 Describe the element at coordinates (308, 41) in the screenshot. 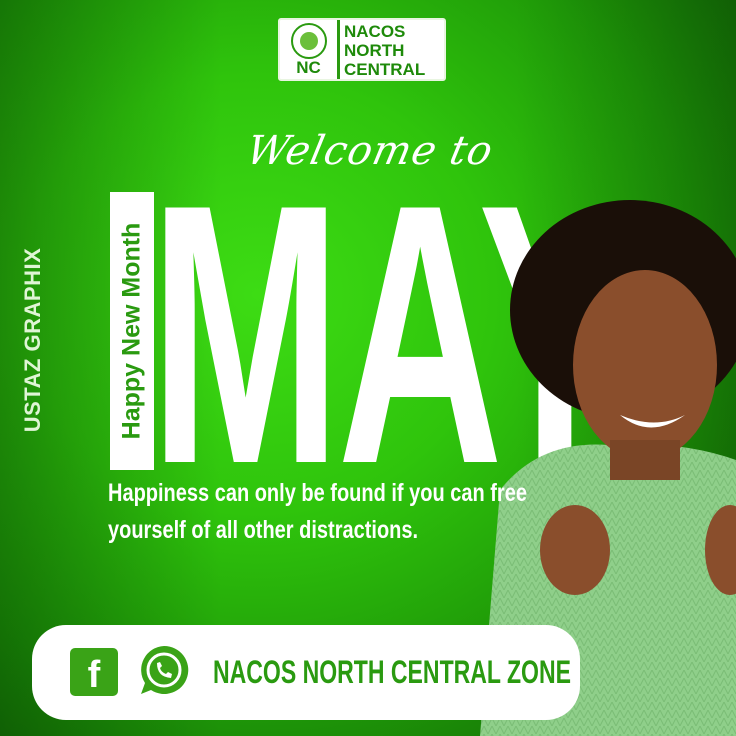

I see `seal-emblem-icon` at that location.